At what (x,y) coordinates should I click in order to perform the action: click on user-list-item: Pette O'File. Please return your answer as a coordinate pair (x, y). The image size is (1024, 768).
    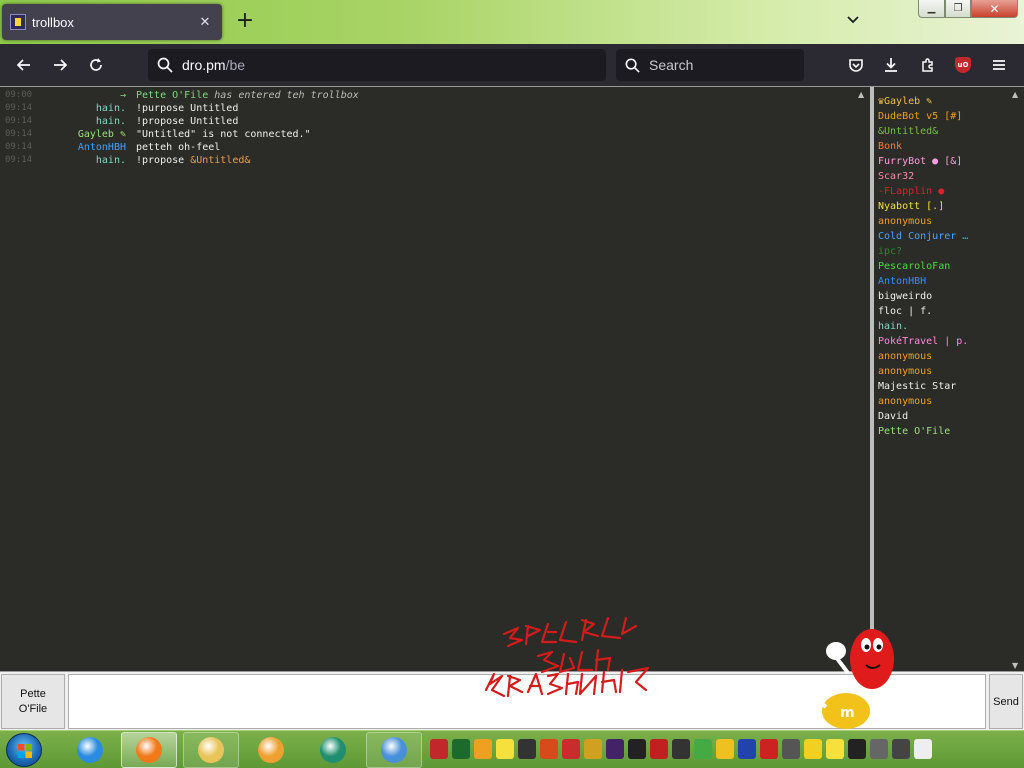
    Looking at the image, I should click on (943, 431).